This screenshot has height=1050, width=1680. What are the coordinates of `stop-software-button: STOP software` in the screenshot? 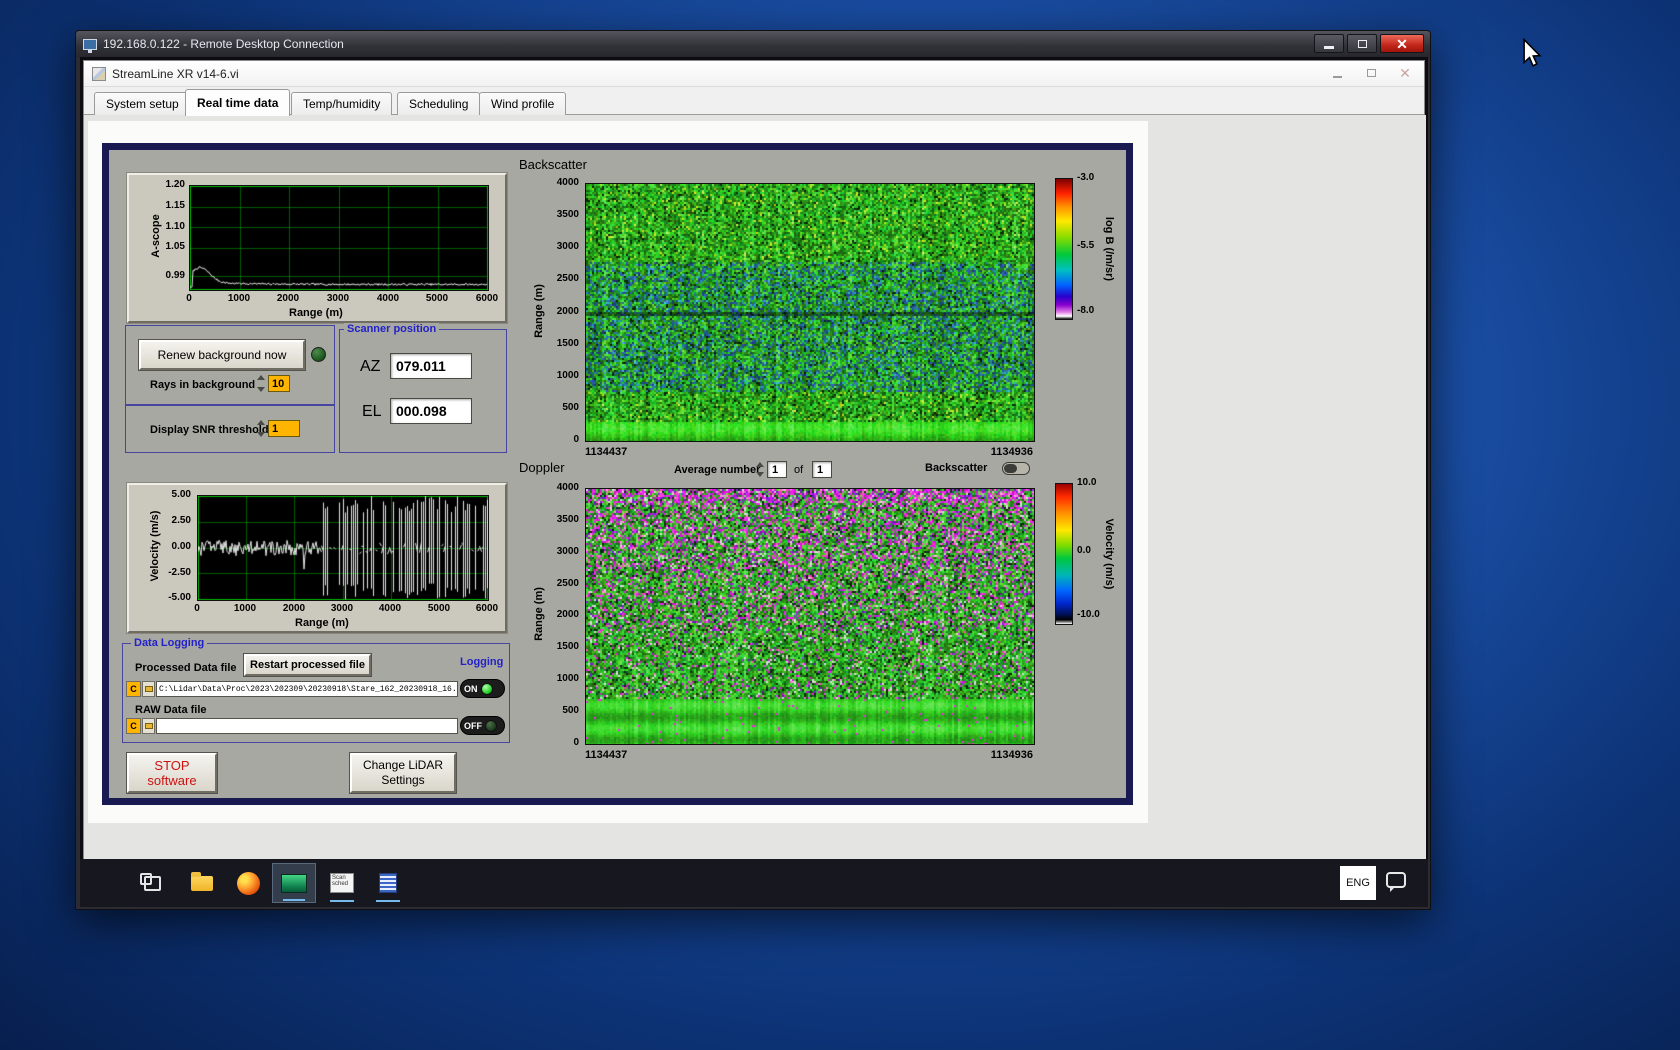 It's located at (172, 773).